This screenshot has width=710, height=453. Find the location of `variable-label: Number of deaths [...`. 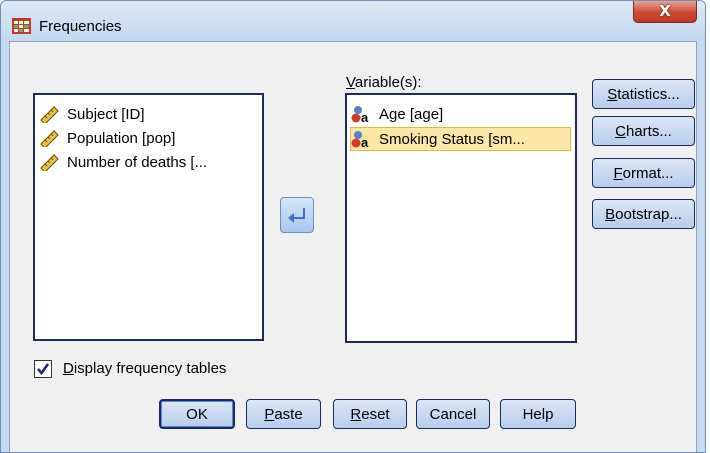

variable-label: Number of deaths [... is located at coordinates (137, 162).